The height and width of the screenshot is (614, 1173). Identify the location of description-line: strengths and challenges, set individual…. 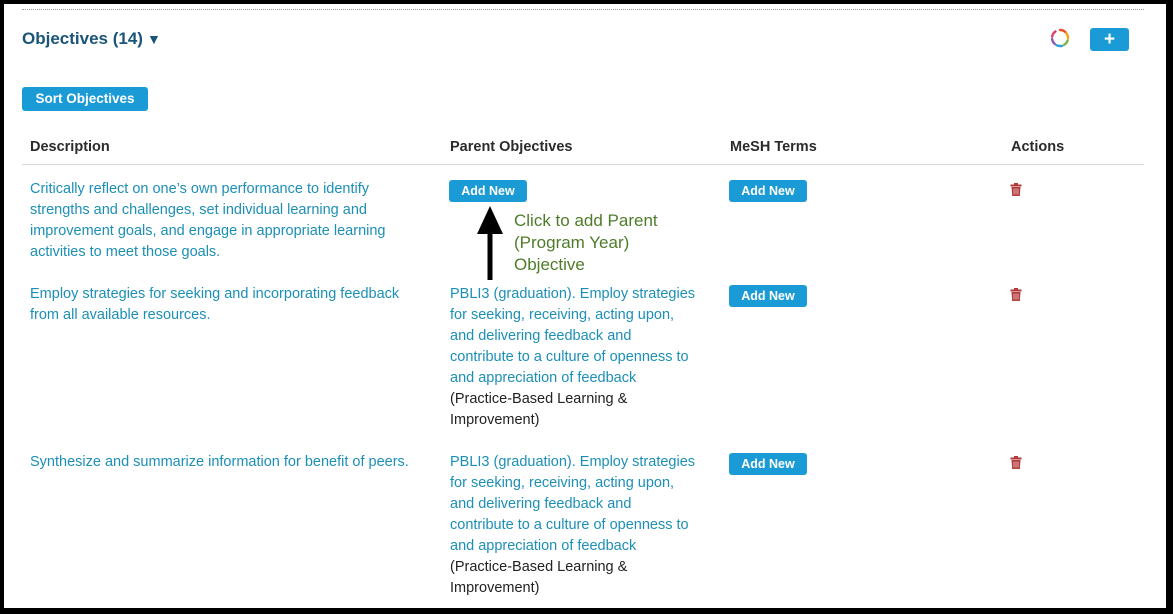
(198, 210).